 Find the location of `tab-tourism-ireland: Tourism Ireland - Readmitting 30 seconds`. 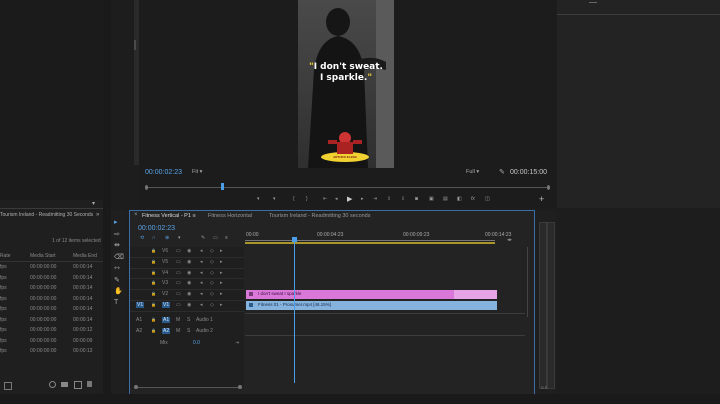

tab-tourism-ireland: Tourism Ireland - Readmitting 30 seconds is located at coordinates (320, 216).